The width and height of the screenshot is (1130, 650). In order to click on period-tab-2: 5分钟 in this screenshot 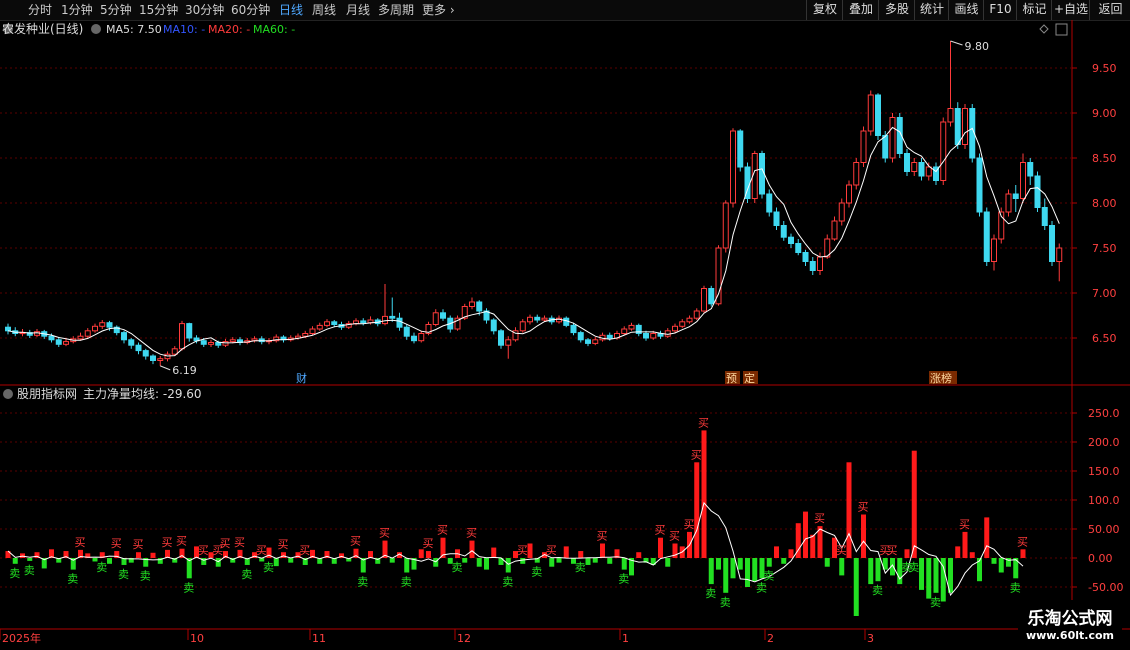, I will do `click(116, 10)`.